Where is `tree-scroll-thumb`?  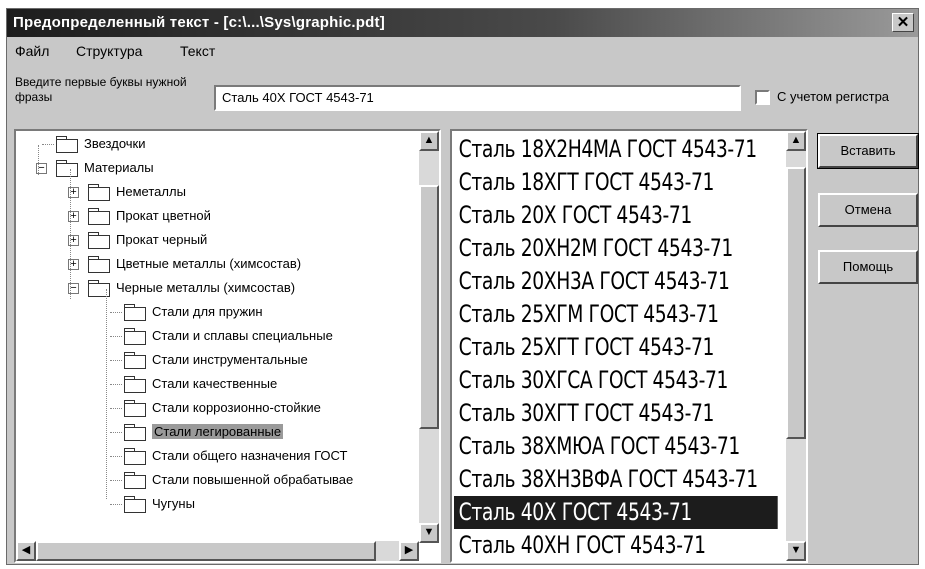
tree-scroll-thumb is located at coordinates (429, 307).